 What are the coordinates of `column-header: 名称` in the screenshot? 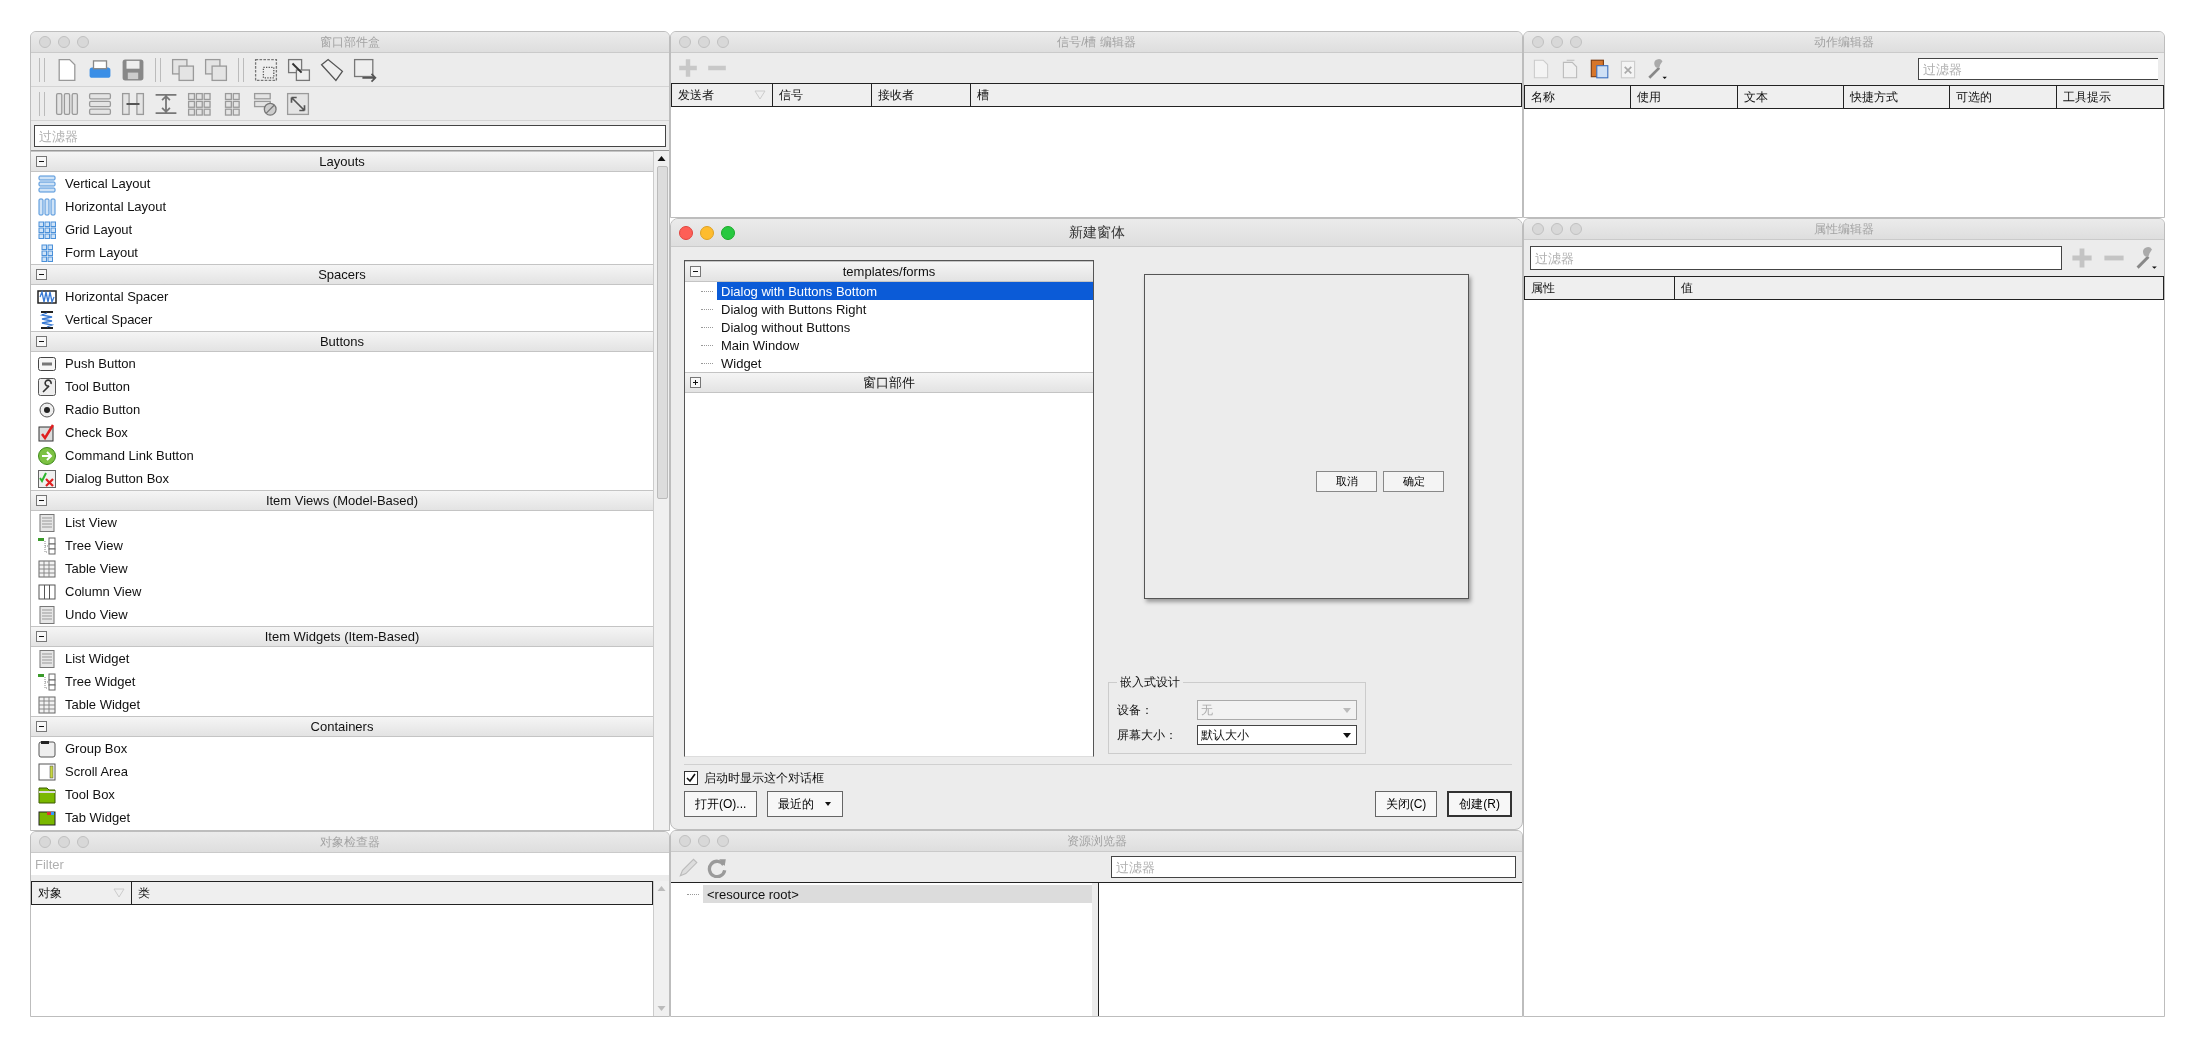 It's located at (1578, 97).